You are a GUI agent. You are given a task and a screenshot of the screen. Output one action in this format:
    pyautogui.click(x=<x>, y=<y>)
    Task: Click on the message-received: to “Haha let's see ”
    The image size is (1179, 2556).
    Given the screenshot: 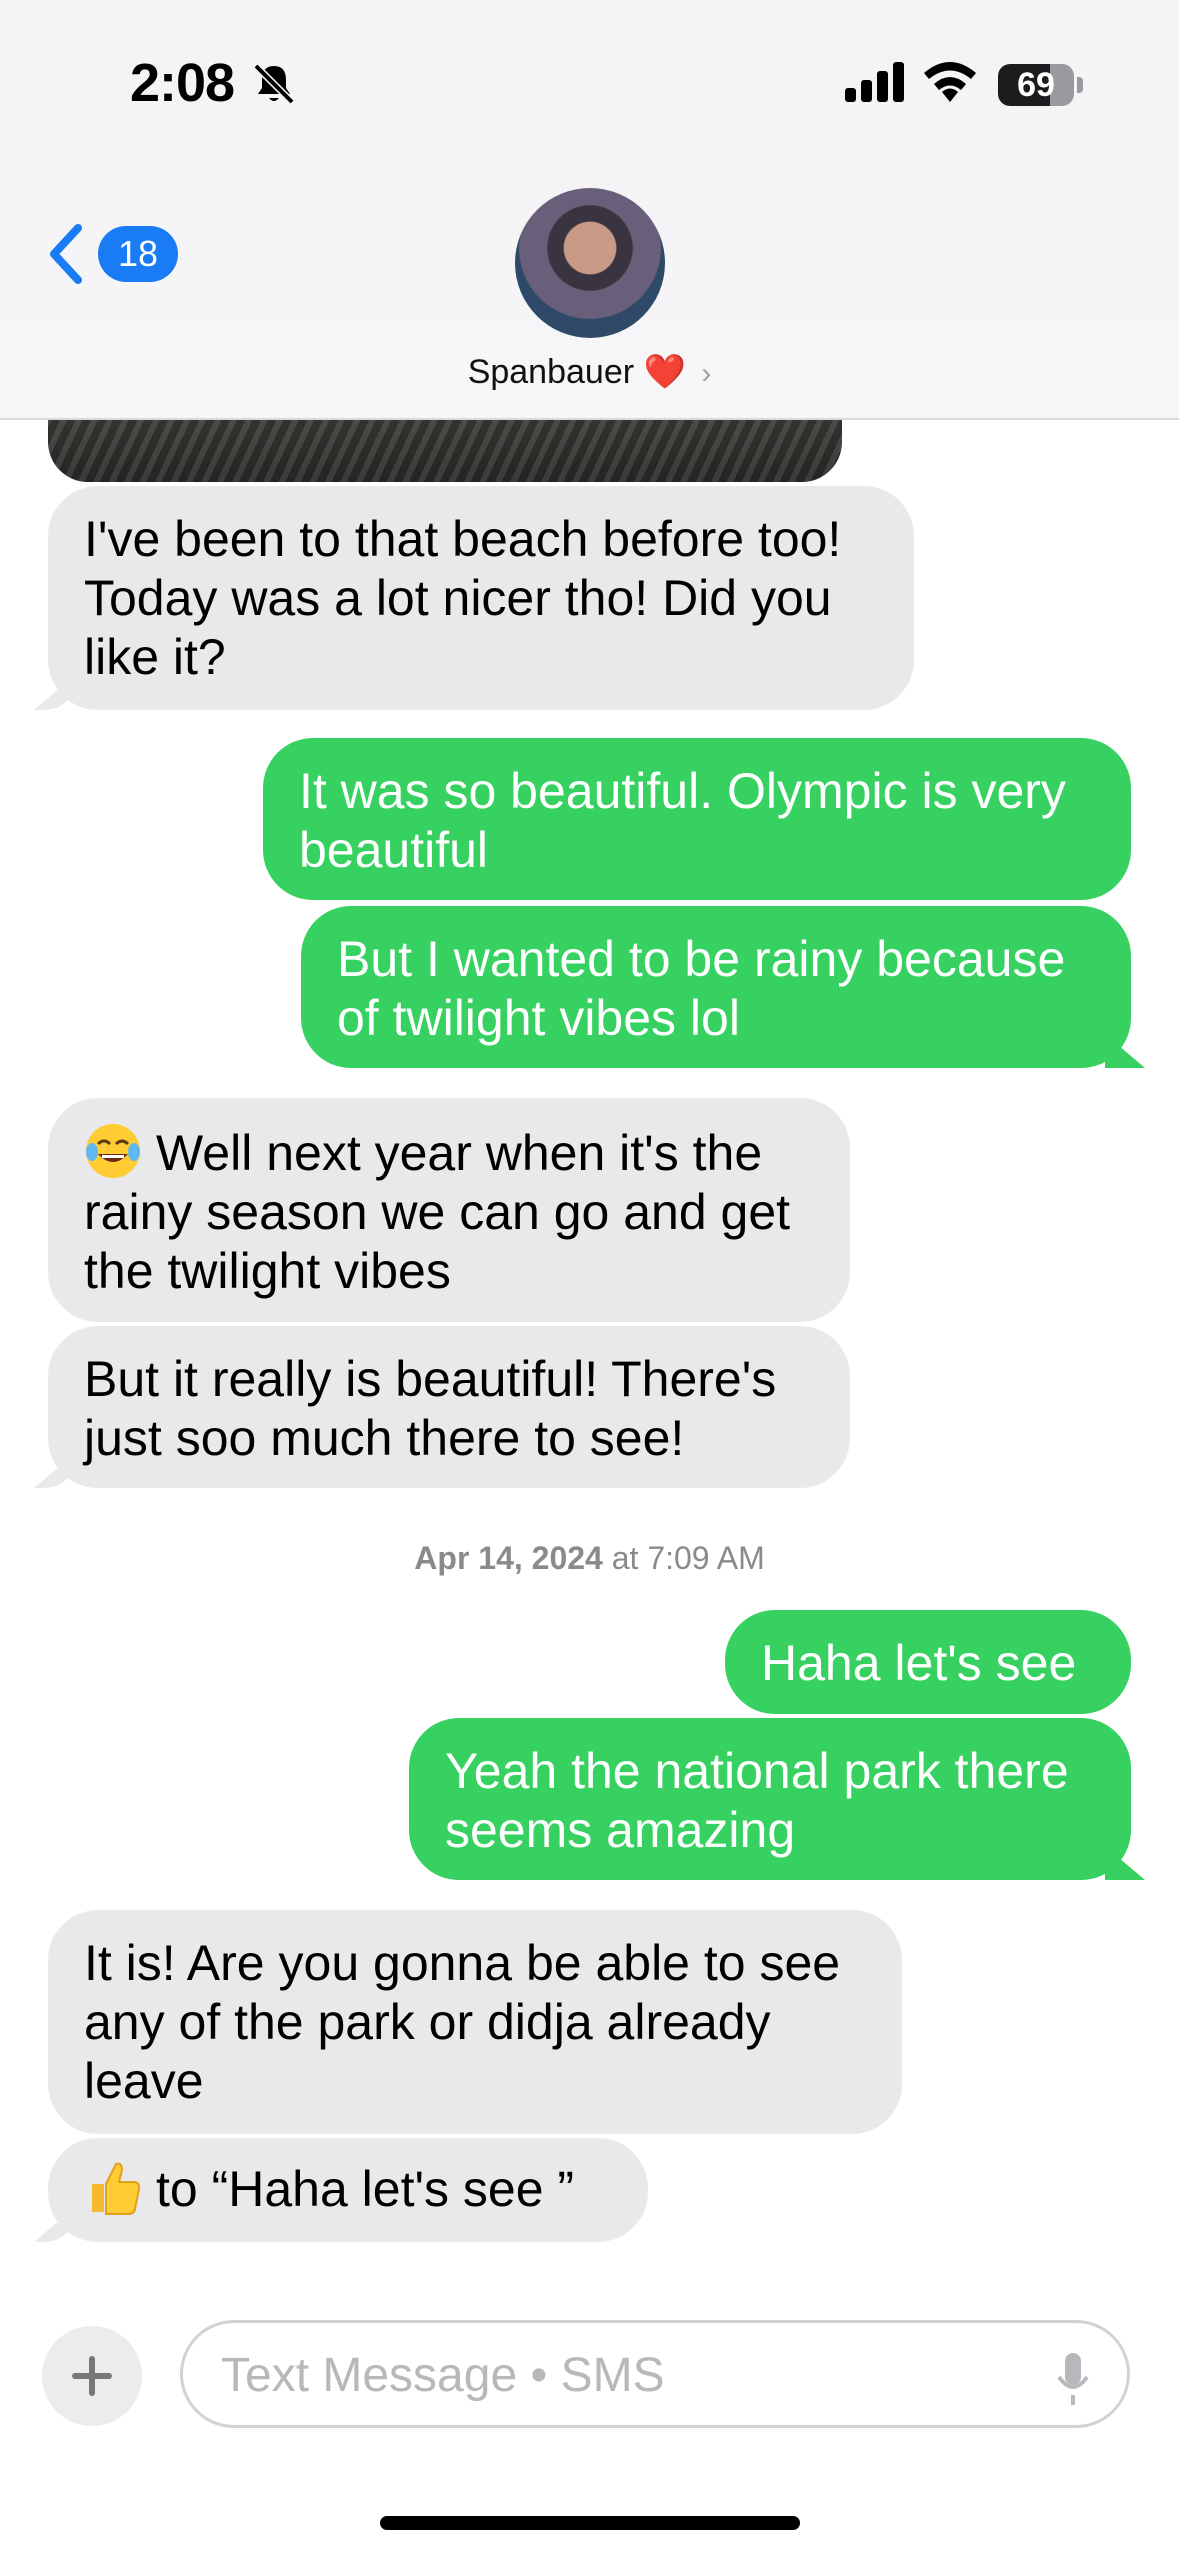 What is the action you would take?
    pyautogui.click(x=348, y=2190)
    